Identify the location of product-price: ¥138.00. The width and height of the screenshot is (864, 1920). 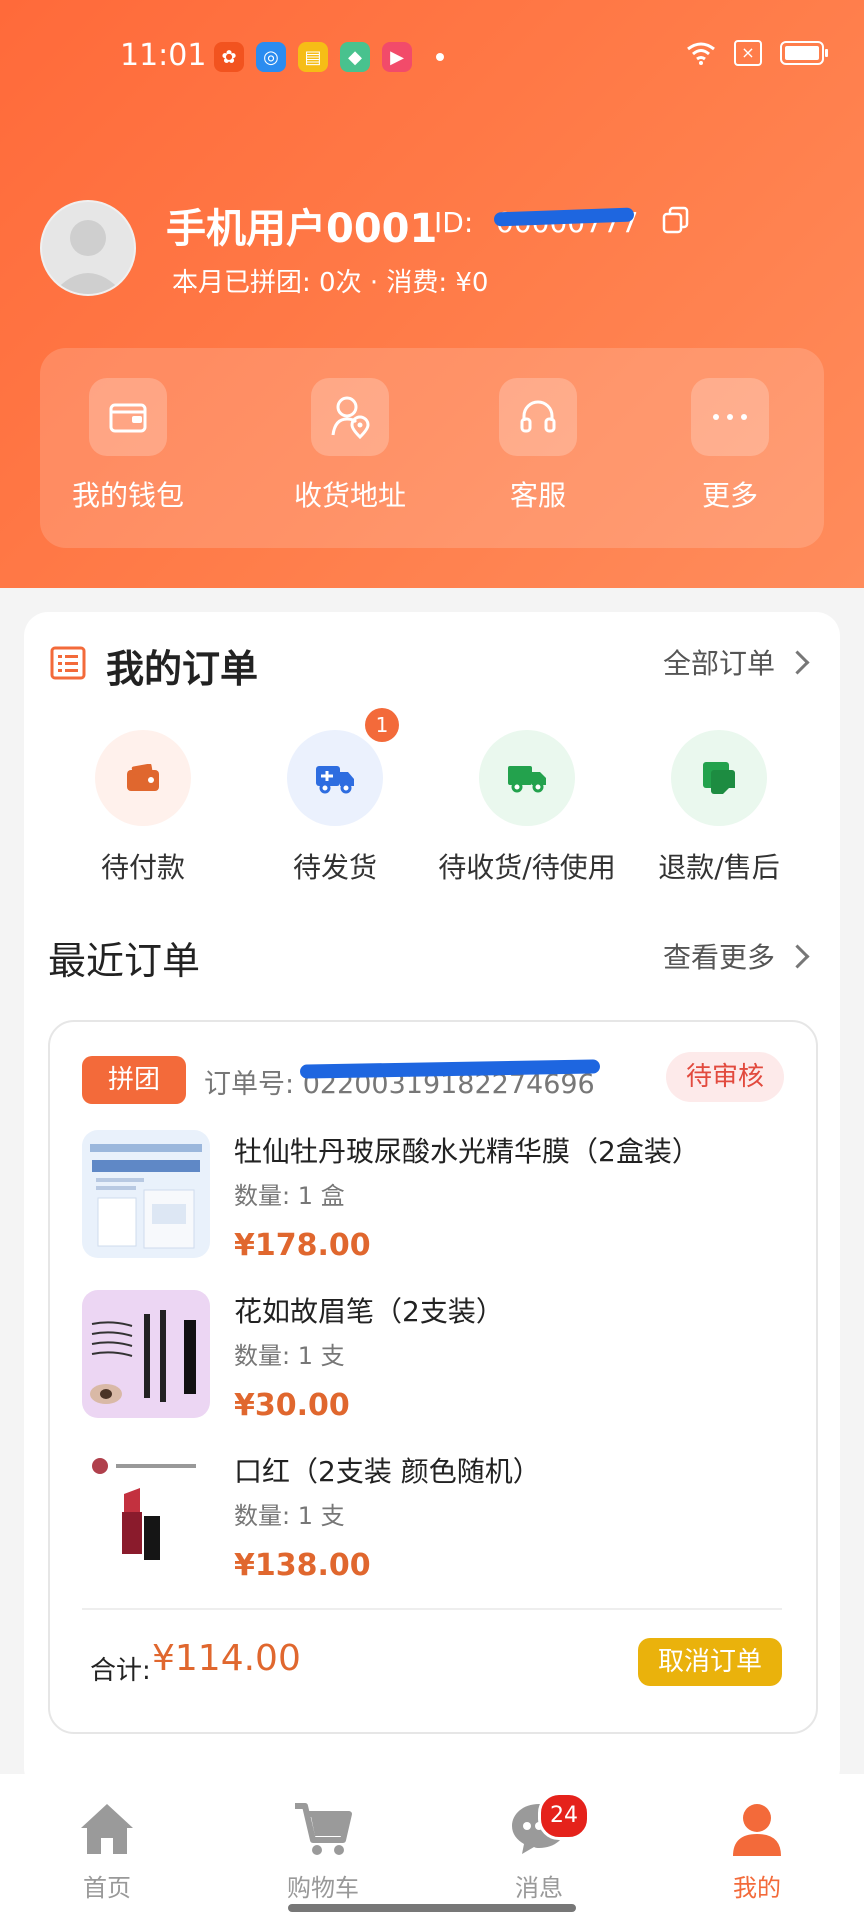
(302, 1565).